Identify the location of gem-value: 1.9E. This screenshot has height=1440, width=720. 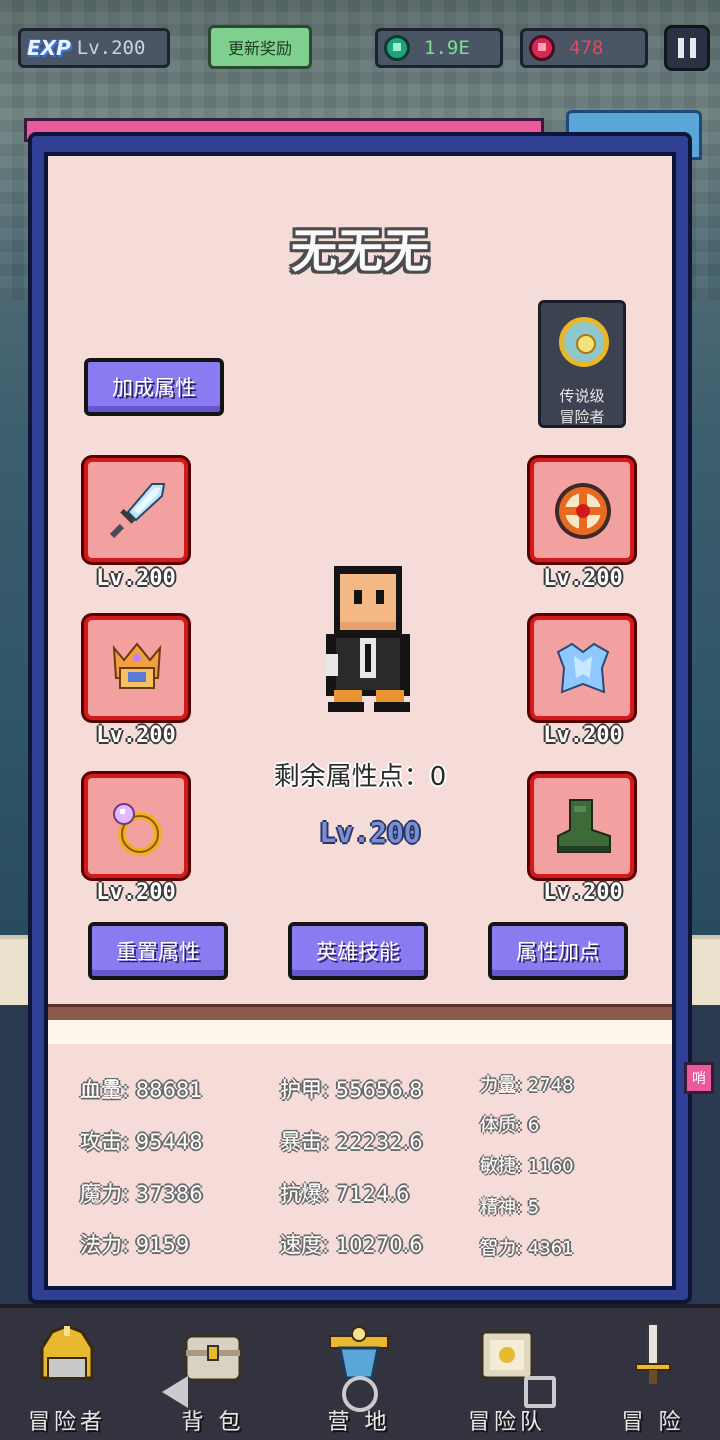
(447, 48).